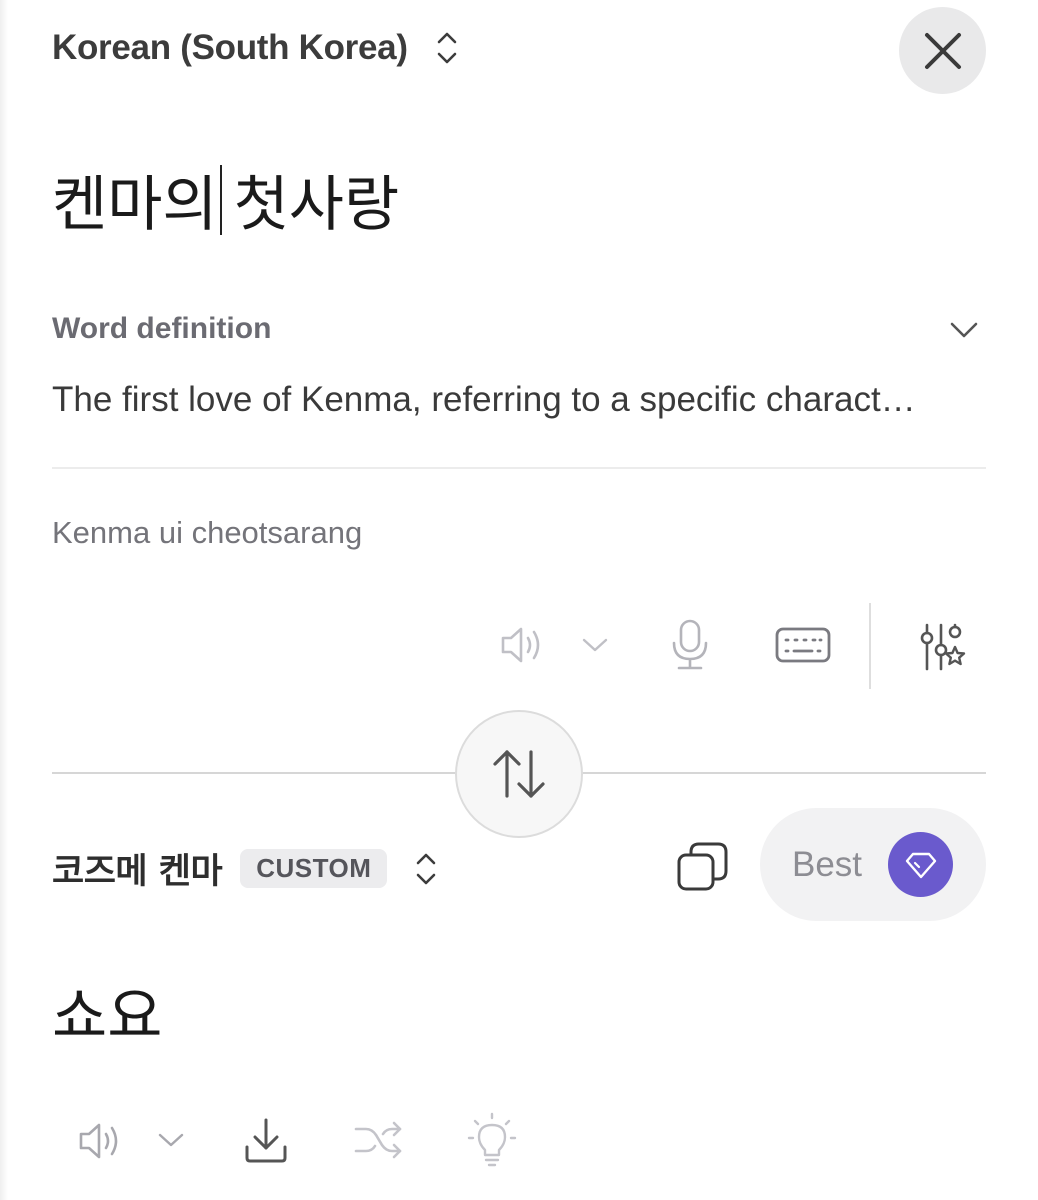  I want to click on shuffle-button, so click(379, 1140).